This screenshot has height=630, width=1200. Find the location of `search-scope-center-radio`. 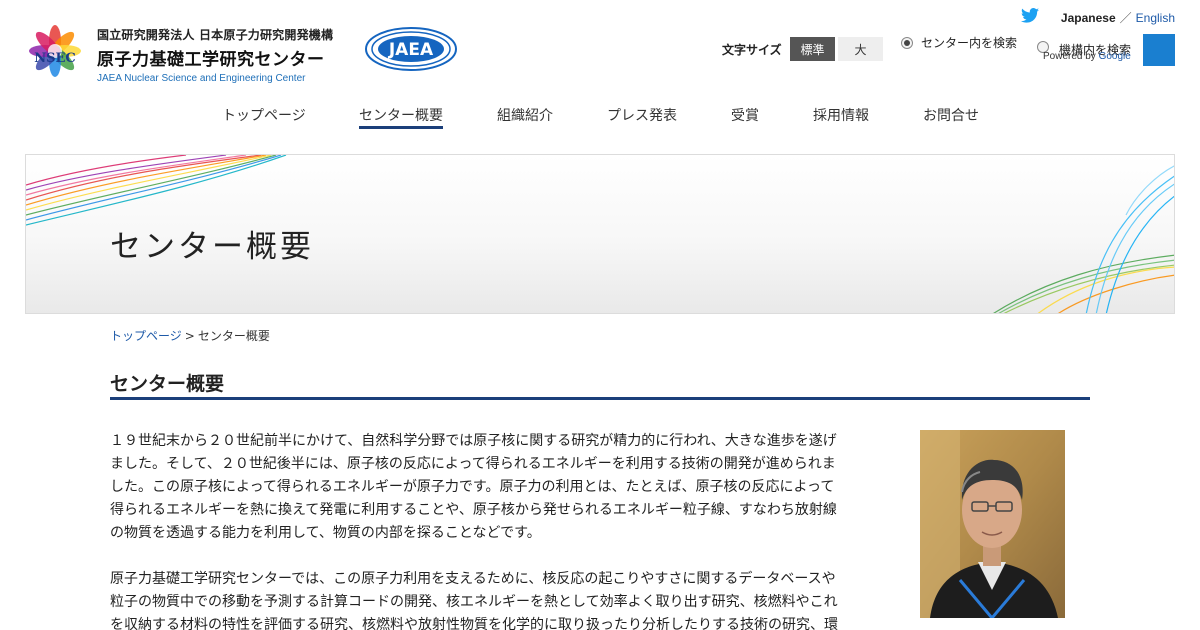

search-scope-center-radio is located at coordinates (907, 42).